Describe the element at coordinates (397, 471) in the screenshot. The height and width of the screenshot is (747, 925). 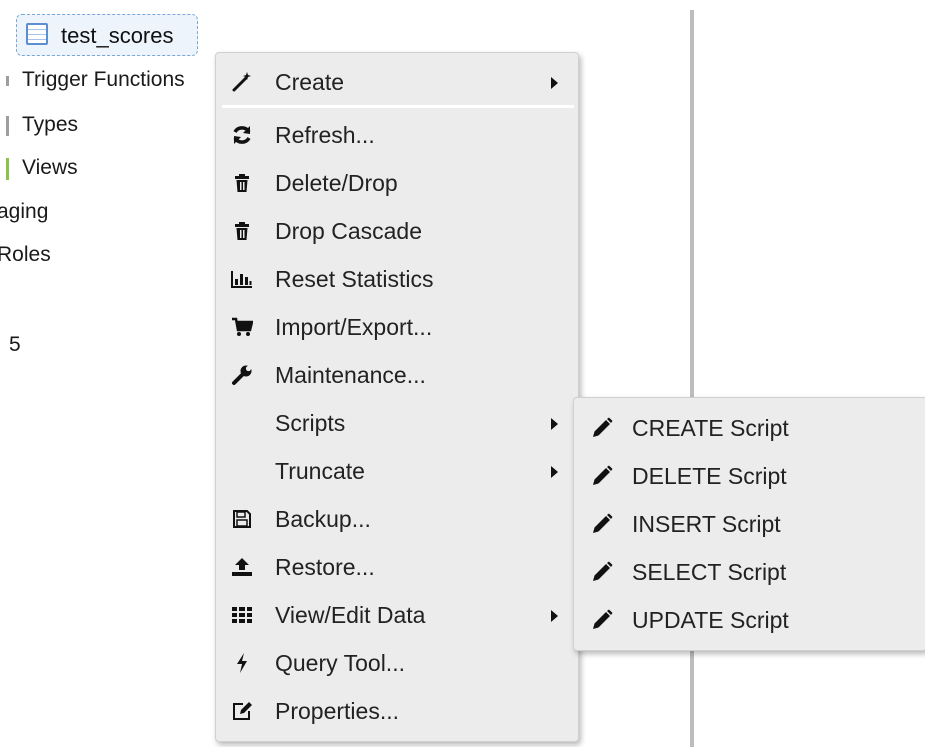
I see `menu-item-truncate: Truncate` at that location.